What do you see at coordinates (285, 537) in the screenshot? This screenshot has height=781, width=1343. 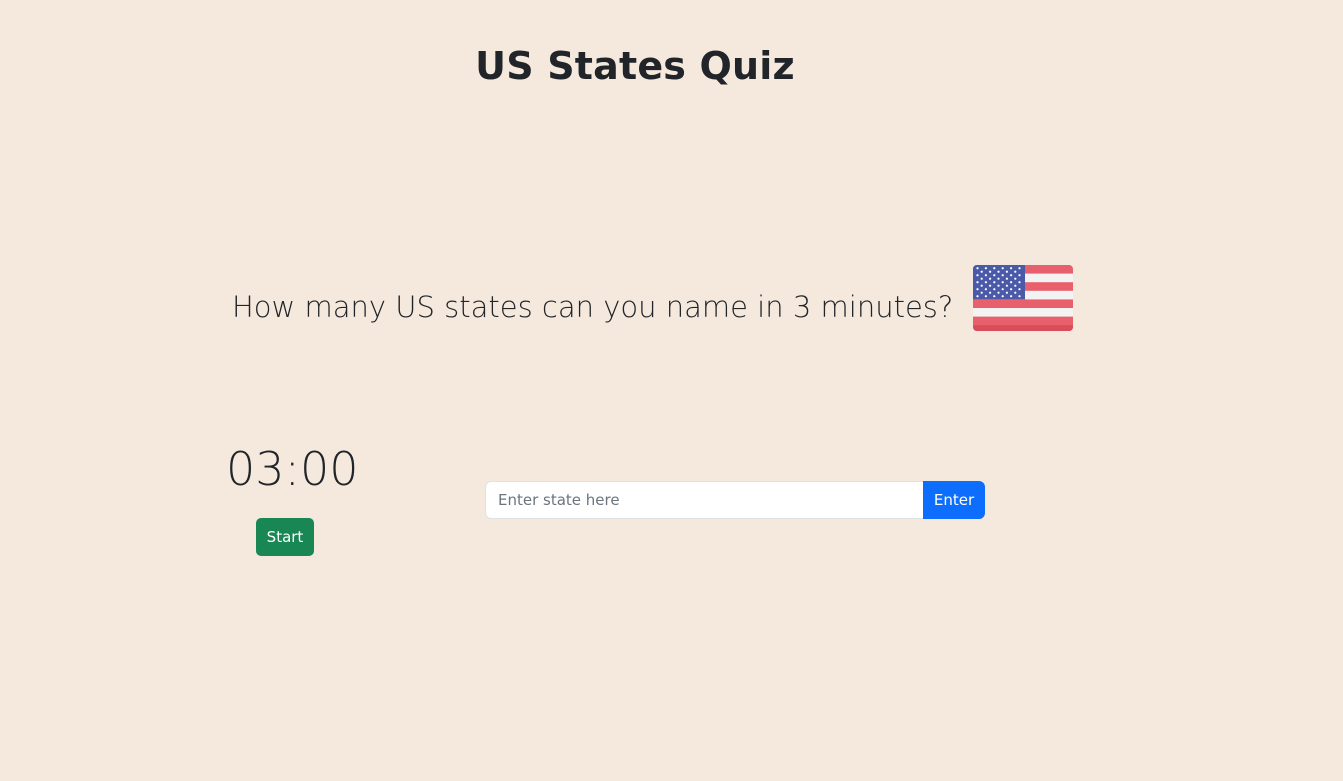 I see `start-button: Start` at bounding box center [285, 537].